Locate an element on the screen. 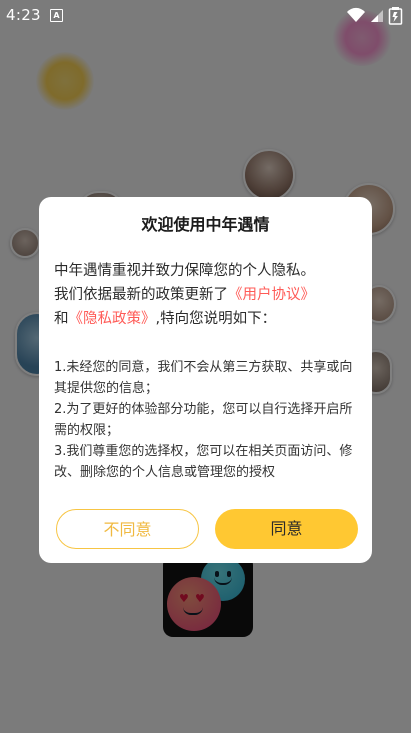 The width and height of the screenshot is (411, 733). status-icons is located at coordinates (375, 16).